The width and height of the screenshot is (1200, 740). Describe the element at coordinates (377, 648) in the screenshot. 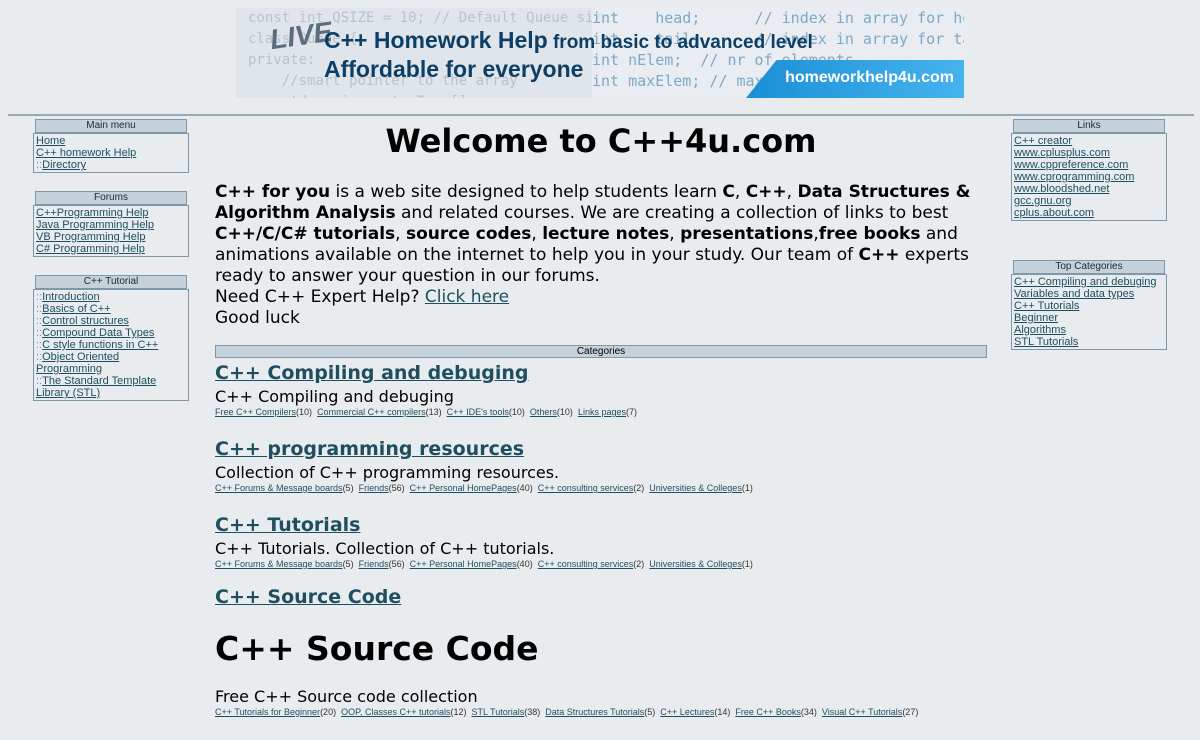

I see `source-code-heading: C++ Source Code` at that location.